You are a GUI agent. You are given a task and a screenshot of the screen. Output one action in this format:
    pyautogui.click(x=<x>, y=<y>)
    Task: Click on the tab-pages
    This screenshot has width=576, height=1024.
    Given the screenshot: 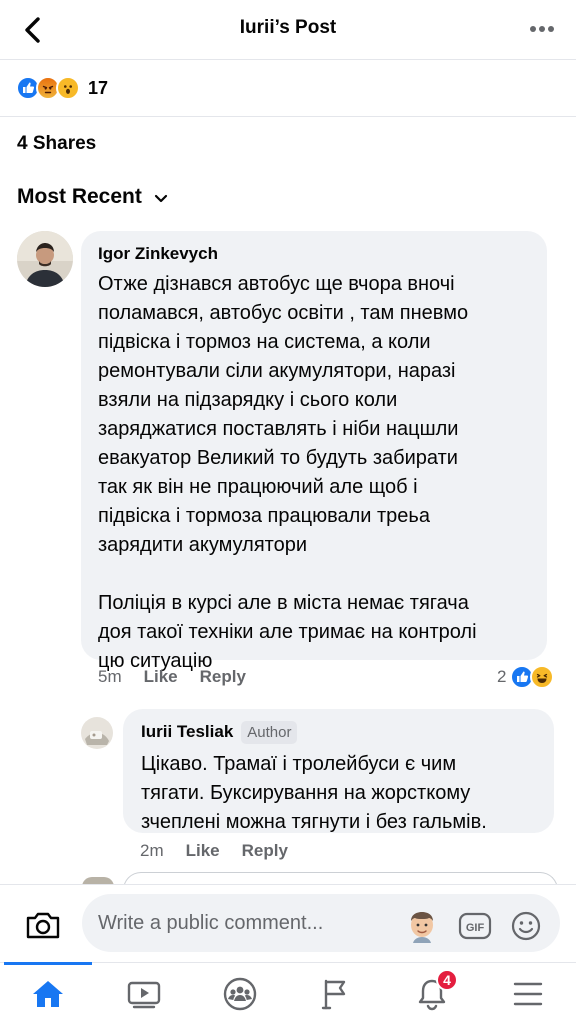 What is the action you would take?
    pyautogui.click(x=336, y=993)
    